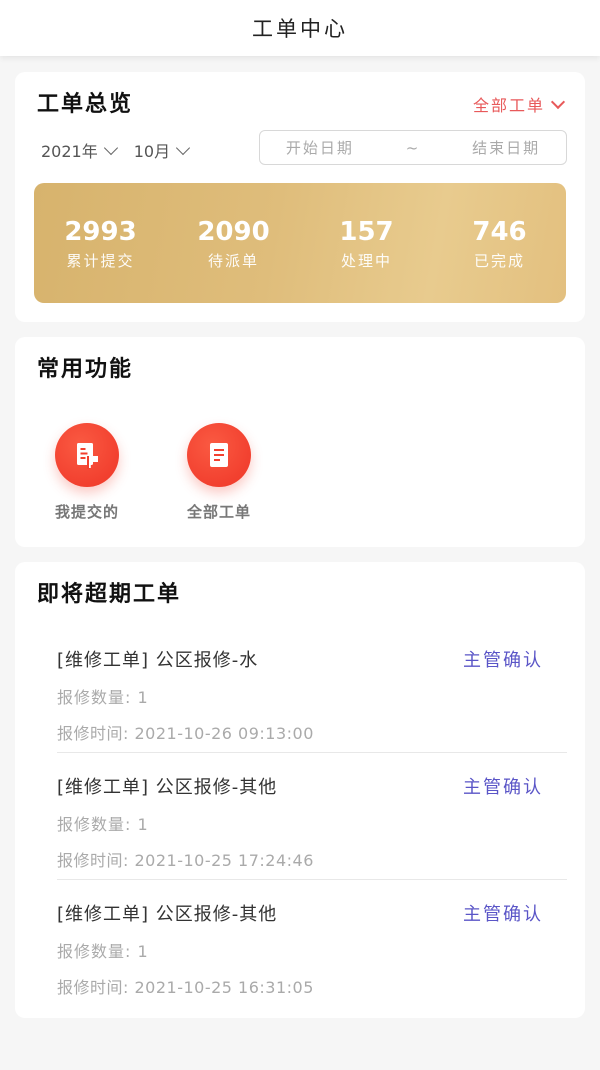  I want to click on date-range-picker: 开始日期 ~ 结束日期, so click(413, 147).